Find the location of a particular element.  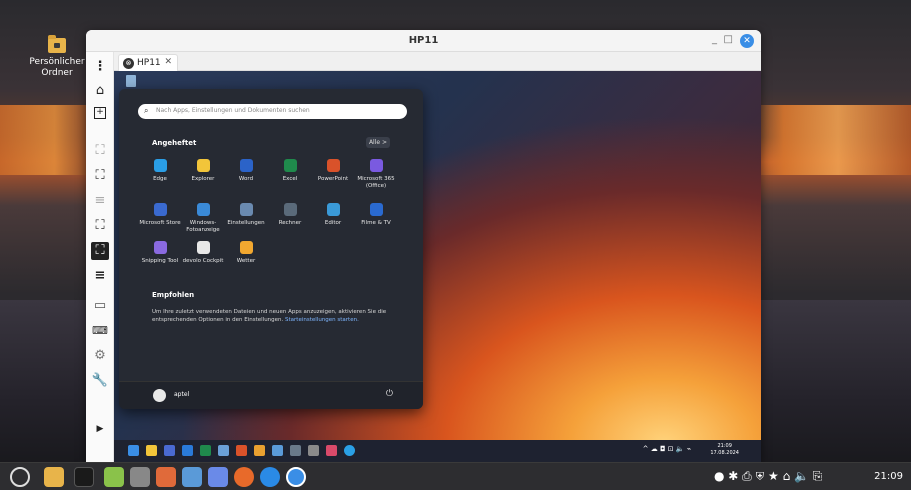

folder-icon is located at coordinates (57, 44).